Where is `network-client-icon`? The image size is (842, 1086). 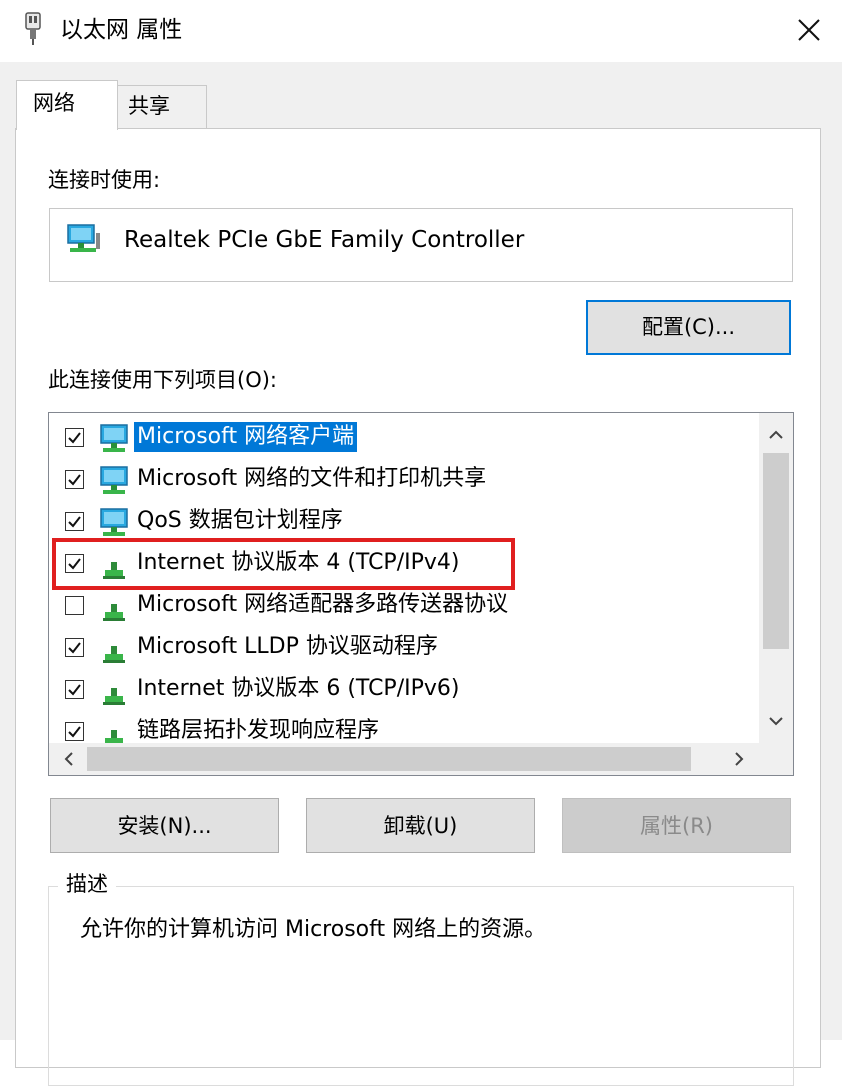 network-client-icon is located at coordinates (114, 438).